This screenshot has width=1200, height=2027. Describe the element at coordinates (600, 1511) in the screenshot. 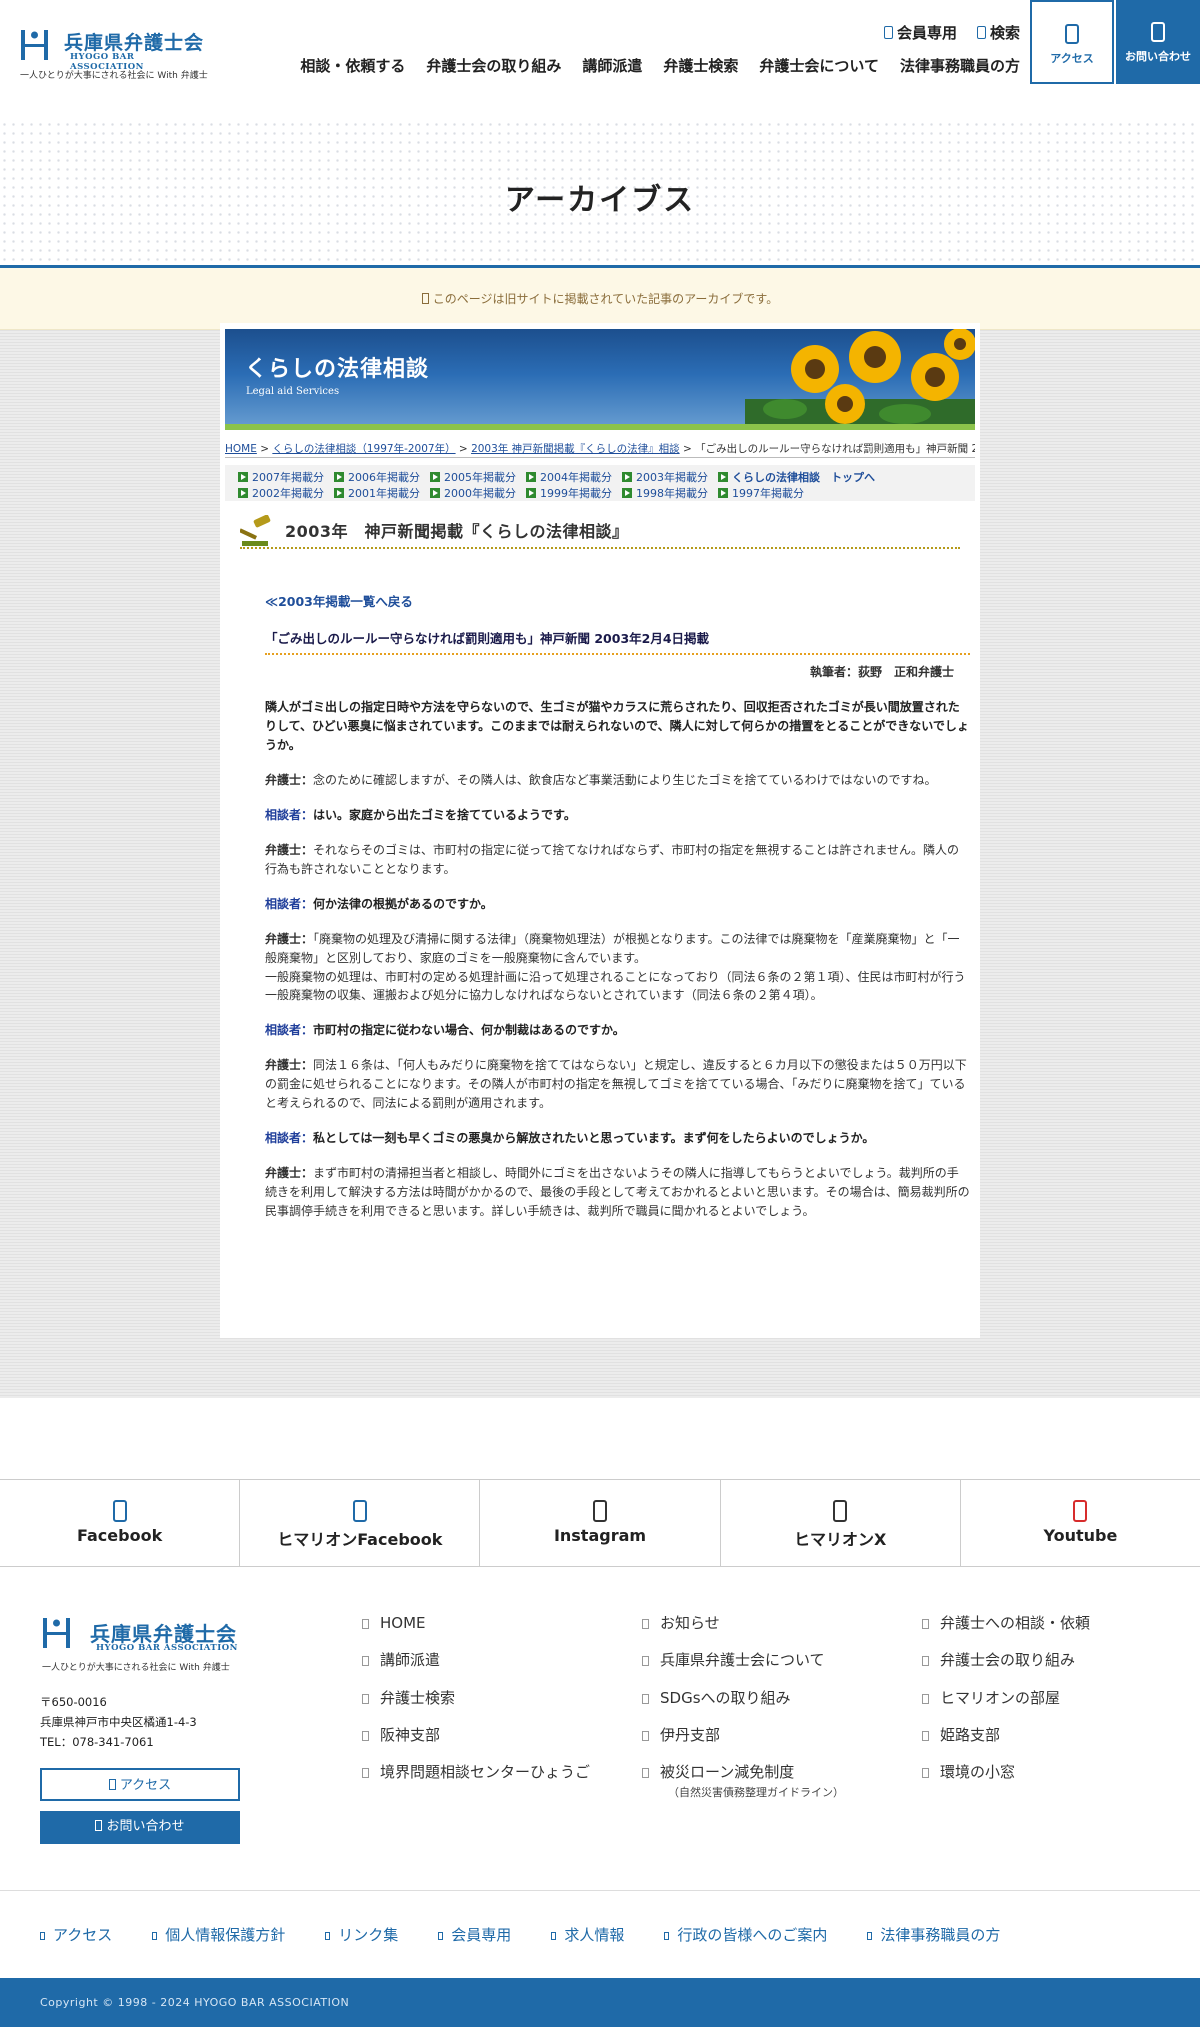

I see `instagram-icon` at that location.